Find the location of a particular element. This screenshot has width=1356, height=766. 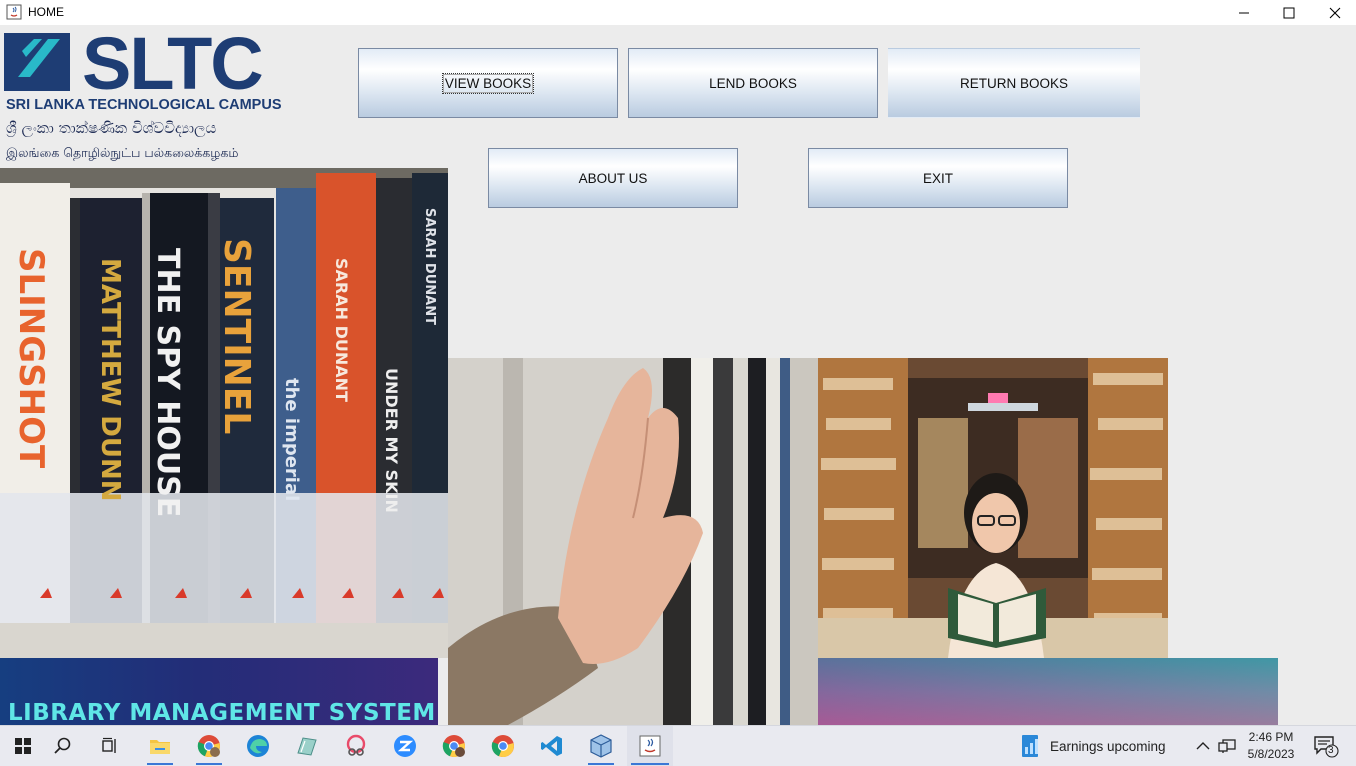

task-view-button is located at coordinates (110, 746).